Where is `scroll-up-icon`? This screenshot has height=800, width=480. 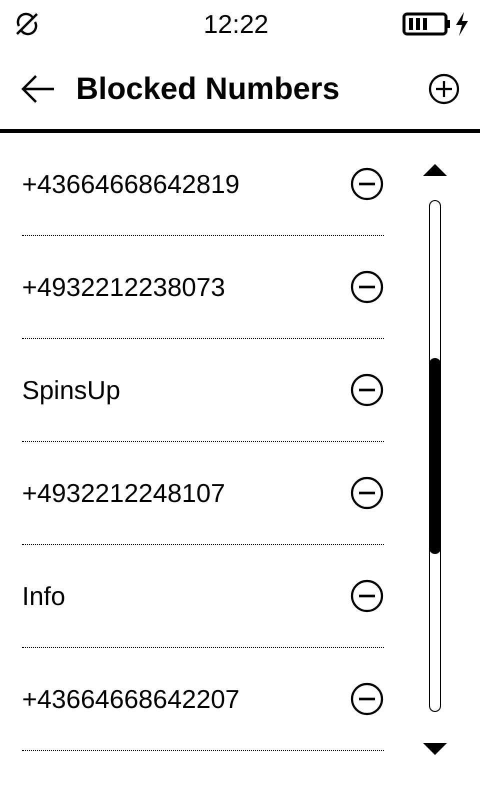
scroll-up-icon is located at coordinates (435, 170).